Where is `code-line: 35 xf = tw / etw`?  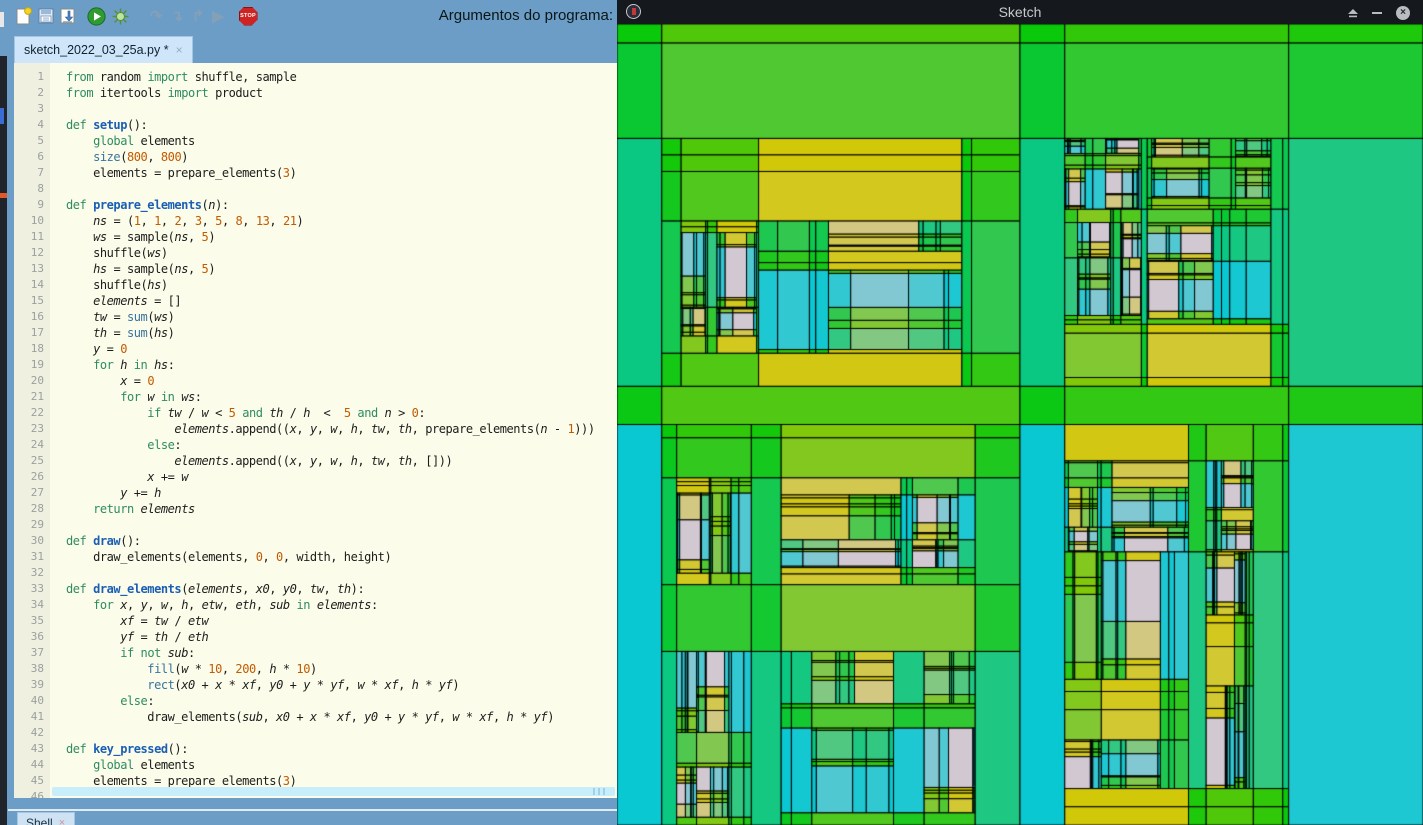
code-line: 35 xf = tw / etw is located at coordinates (315, 621).